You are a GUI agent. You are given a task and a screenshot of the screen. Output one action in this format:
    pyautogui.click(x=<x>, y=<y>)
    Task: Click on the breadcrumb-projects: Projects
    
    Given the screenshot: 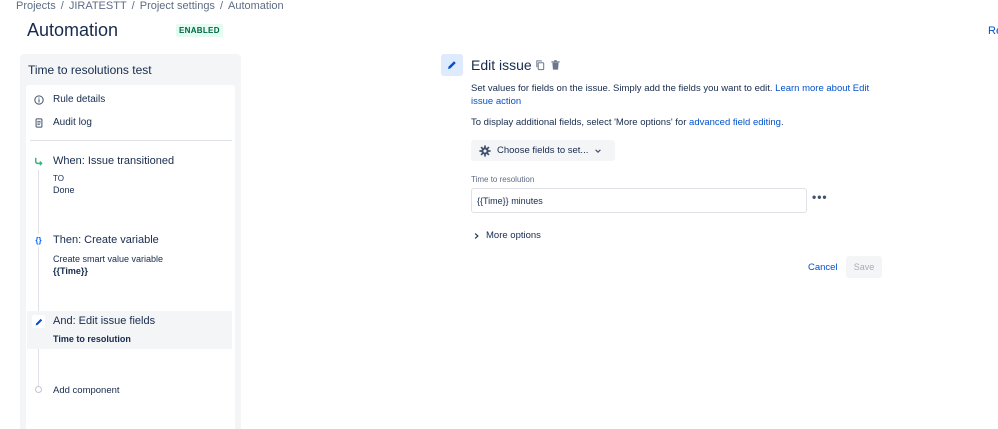 What is the action you would take?
    pyautogui.click(x=36, y=6)
    